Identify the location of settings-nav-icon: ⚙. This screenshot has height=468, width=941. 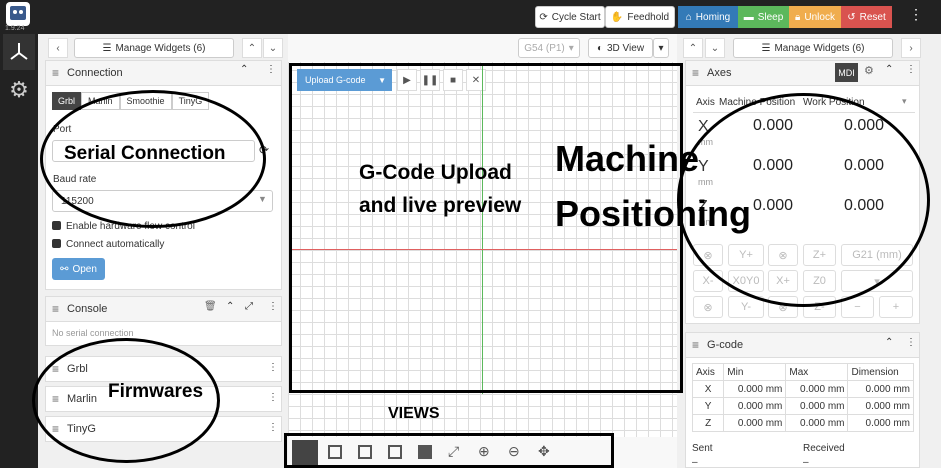
(19, 90).